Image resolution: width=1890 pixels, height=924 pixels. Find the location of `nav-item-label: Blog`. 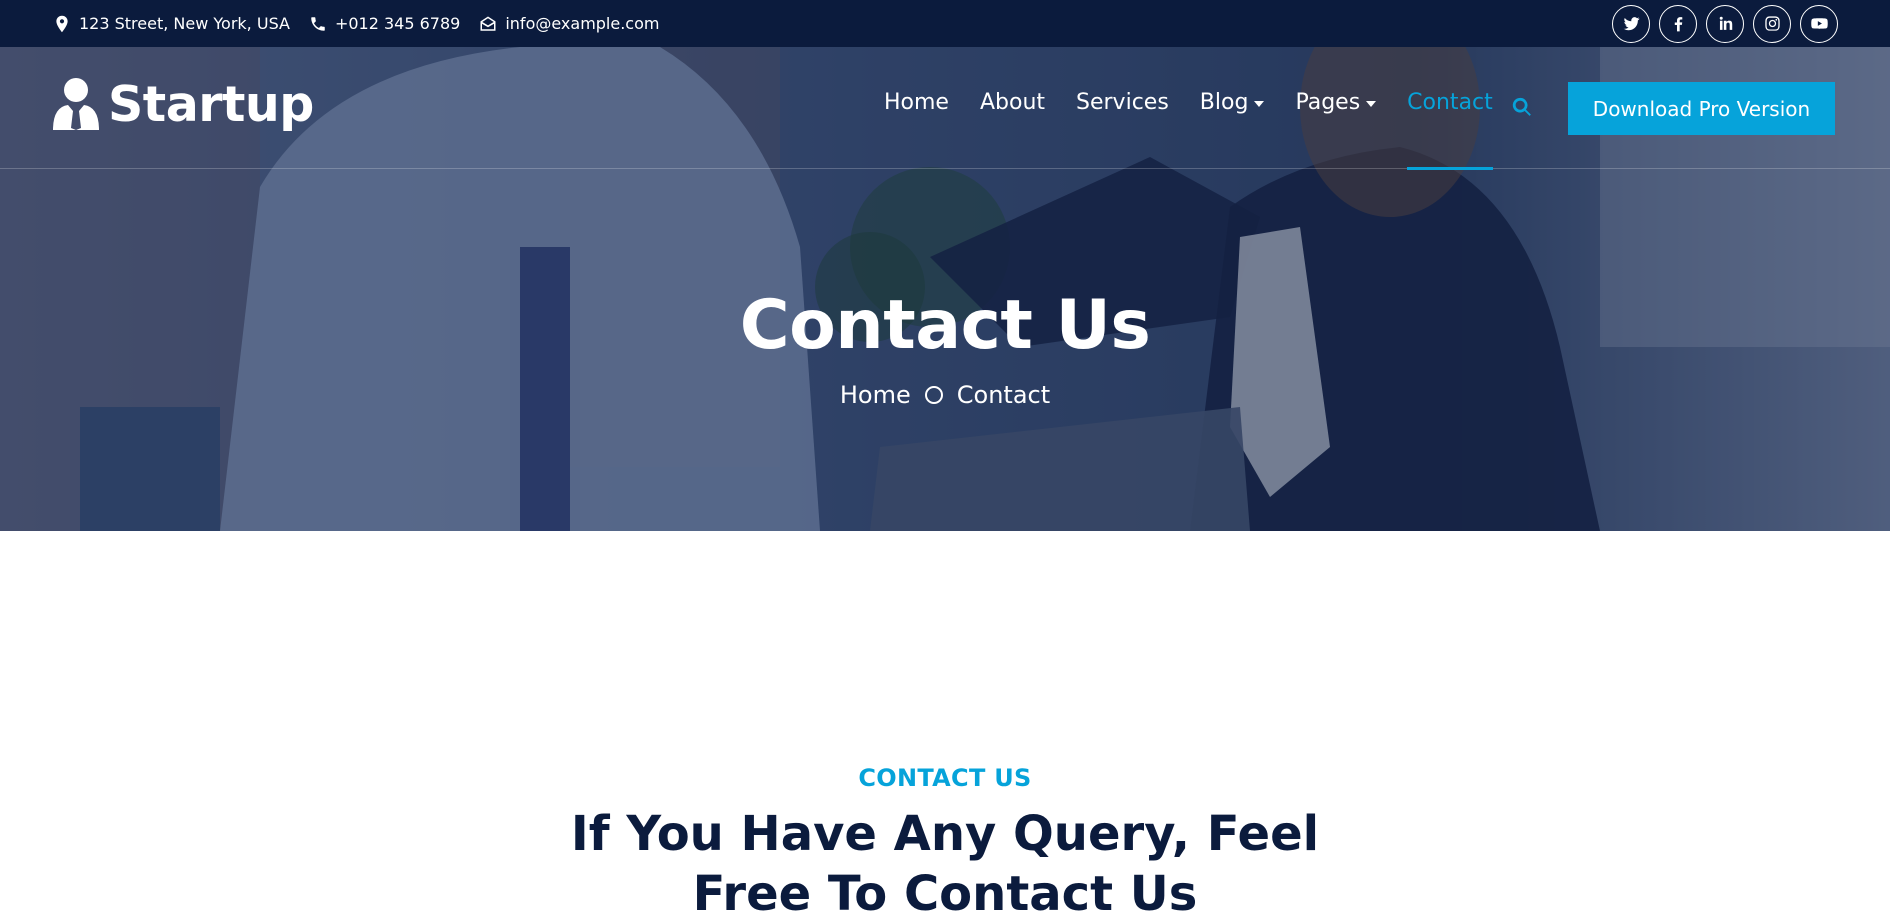

nav-item-label: Blog is located at coordinates (1224, 102).